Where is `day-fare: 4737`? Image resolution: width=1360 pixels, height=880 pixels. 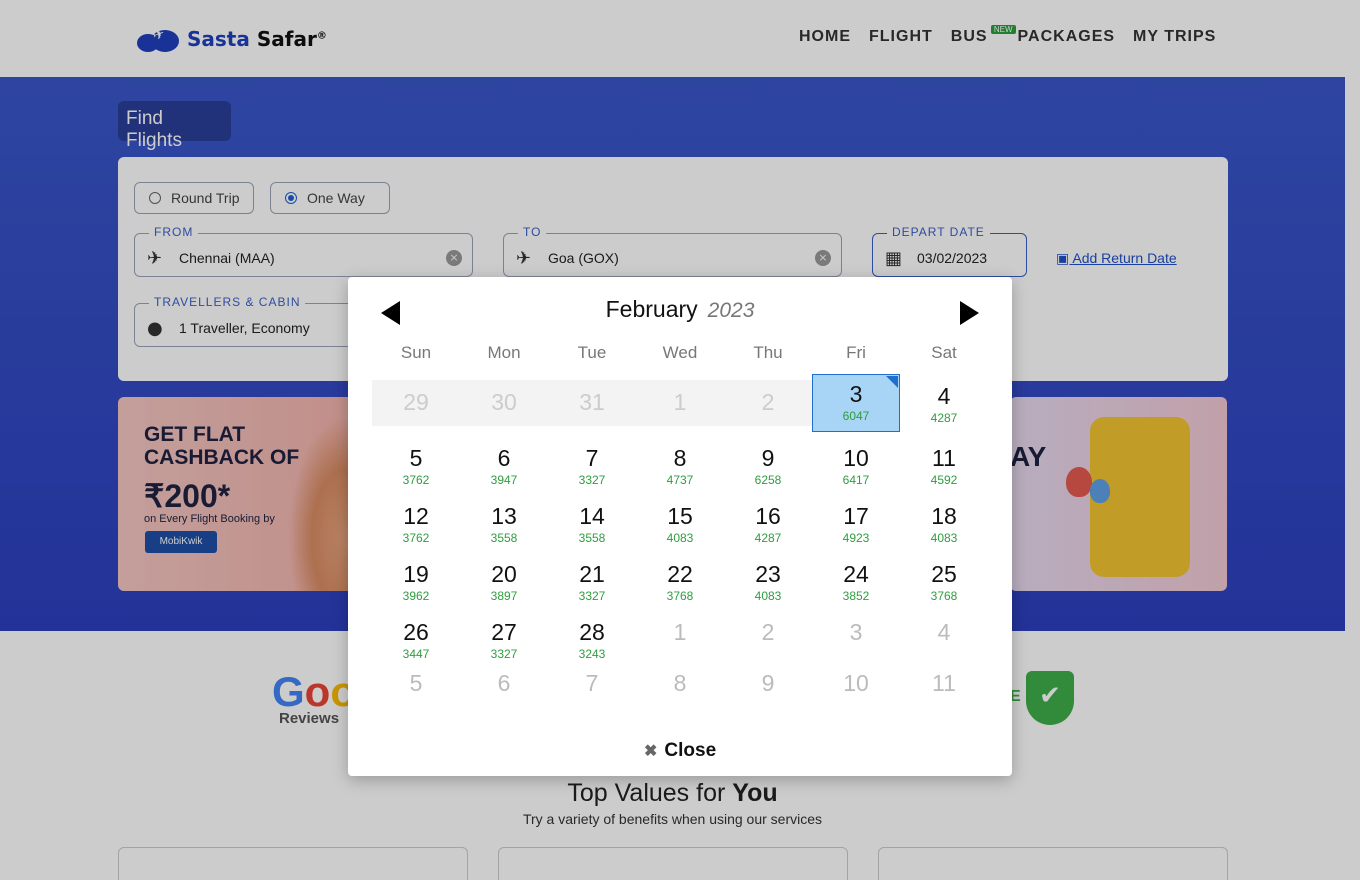 day-fare: 4737 is located at coordinates (680, 480).